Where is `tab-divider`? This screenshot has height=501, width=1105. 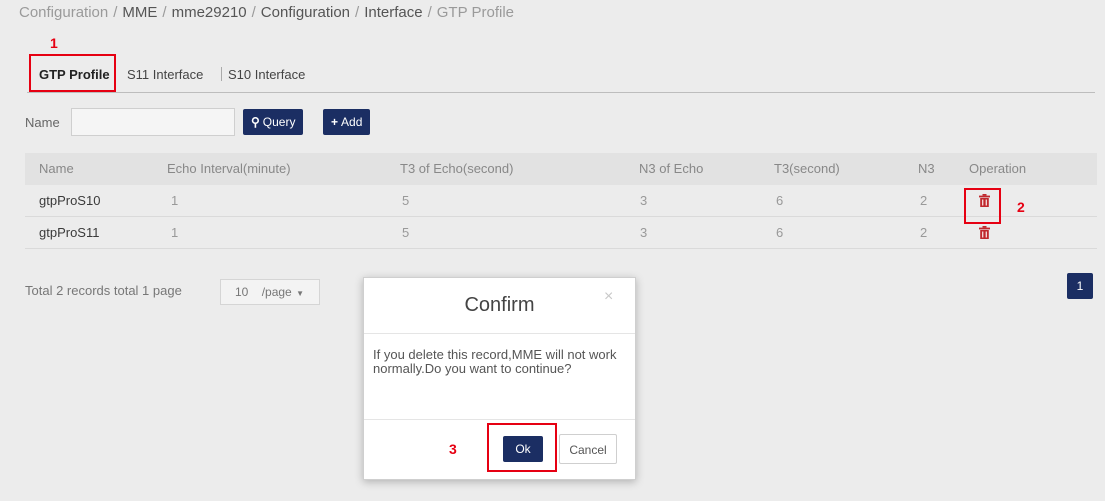 tab-divider is located at coordinates (221, 74).